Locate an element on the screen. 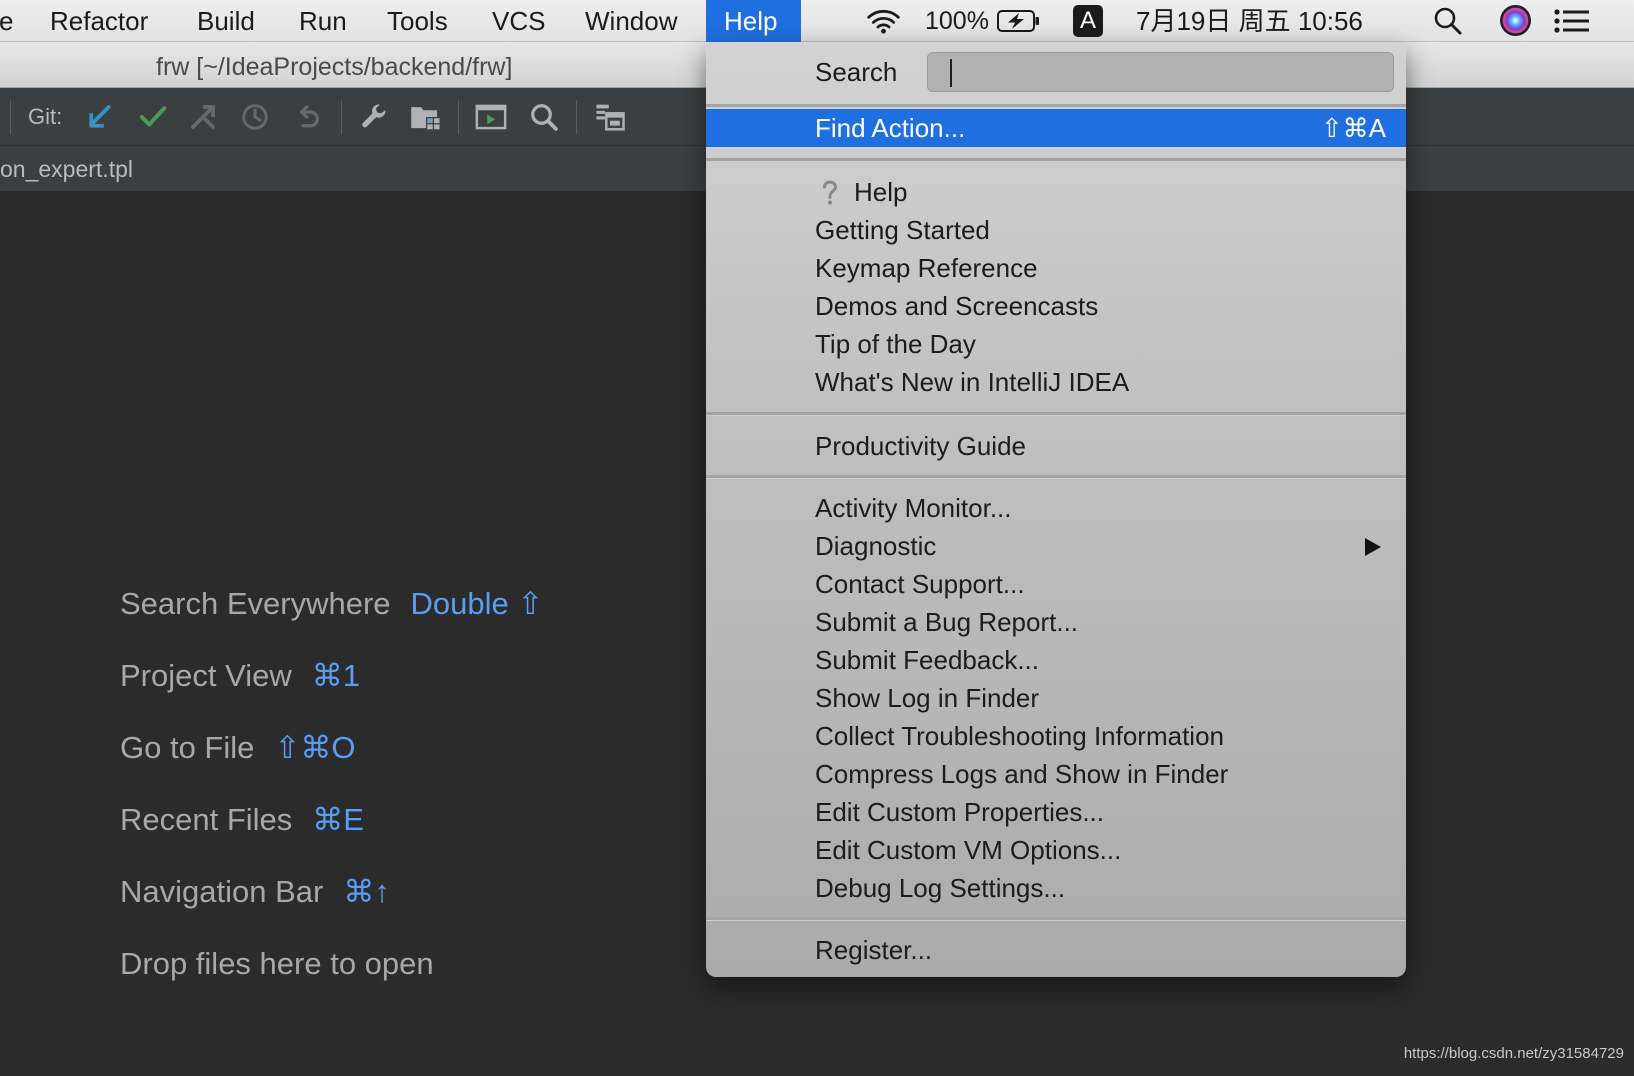 The image size is (1634, 1076). battery-percentage: 100% is located at coordinates (957, 21).